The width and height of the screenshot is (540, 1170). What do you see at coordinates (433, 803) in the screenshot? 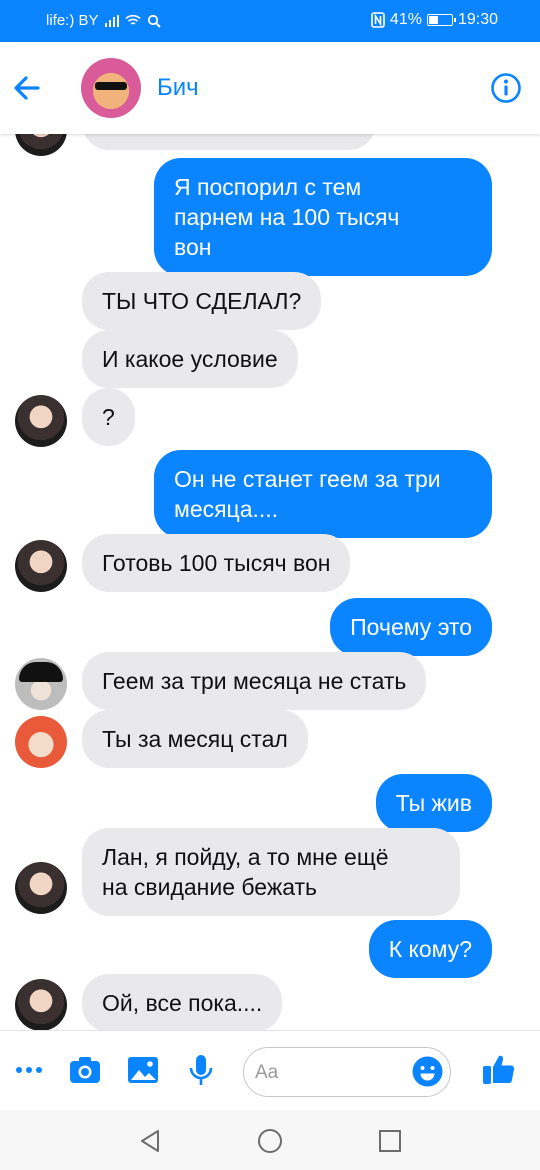
I see `message-bubble-outgoing: Ты жив` at bounding box center [433, 803].